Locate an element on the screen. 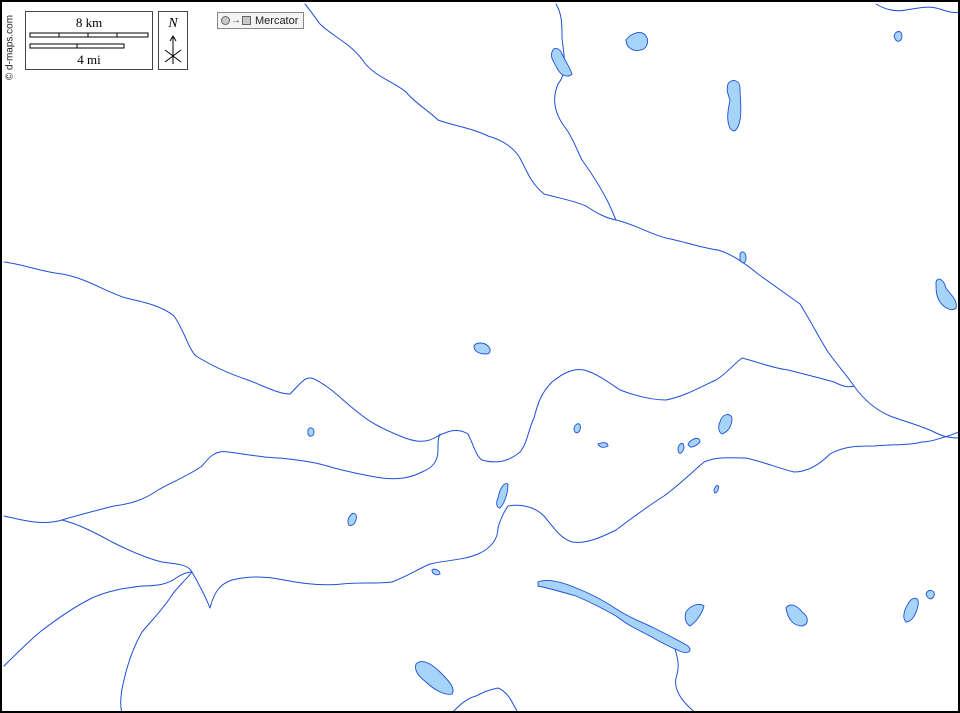 The height and width of the screenshot is (713, 960). projection-label: Mercator is located at coordinates (277, 20).